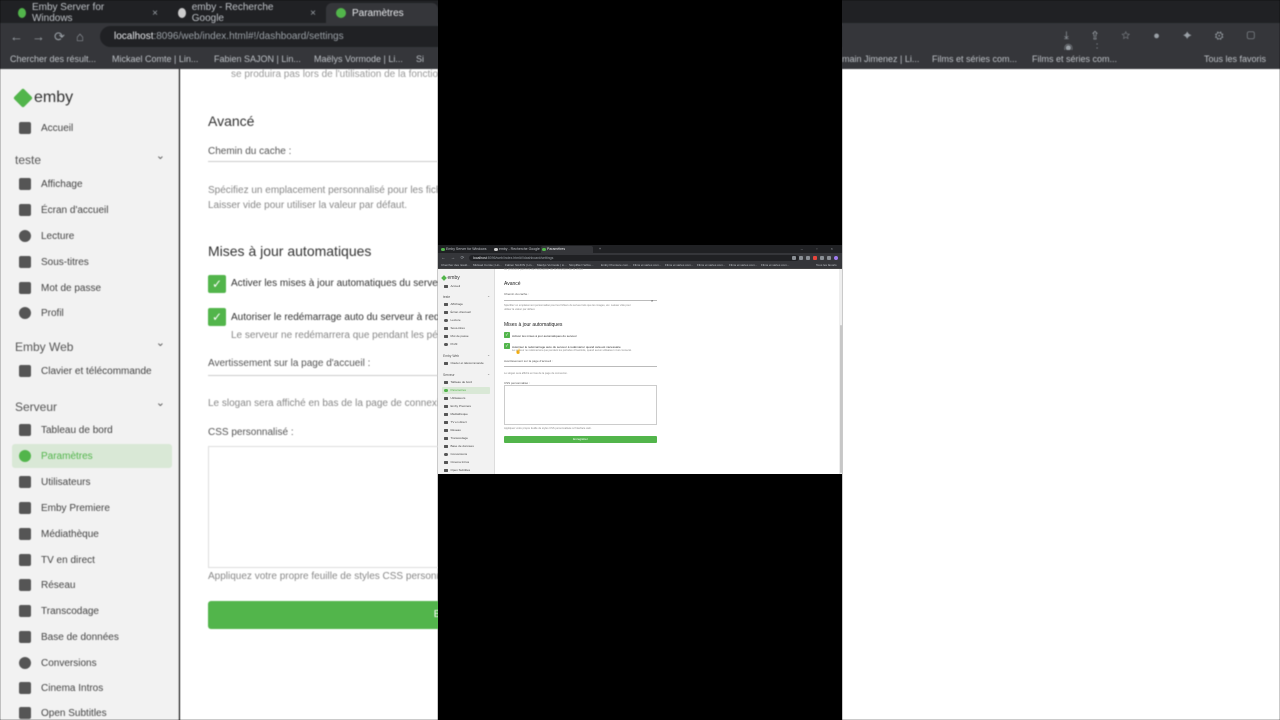  Describe the element at coordinates (465, 249) in the screenshot. I see `tab-emby-server: Emby Server for Windows` at that location.